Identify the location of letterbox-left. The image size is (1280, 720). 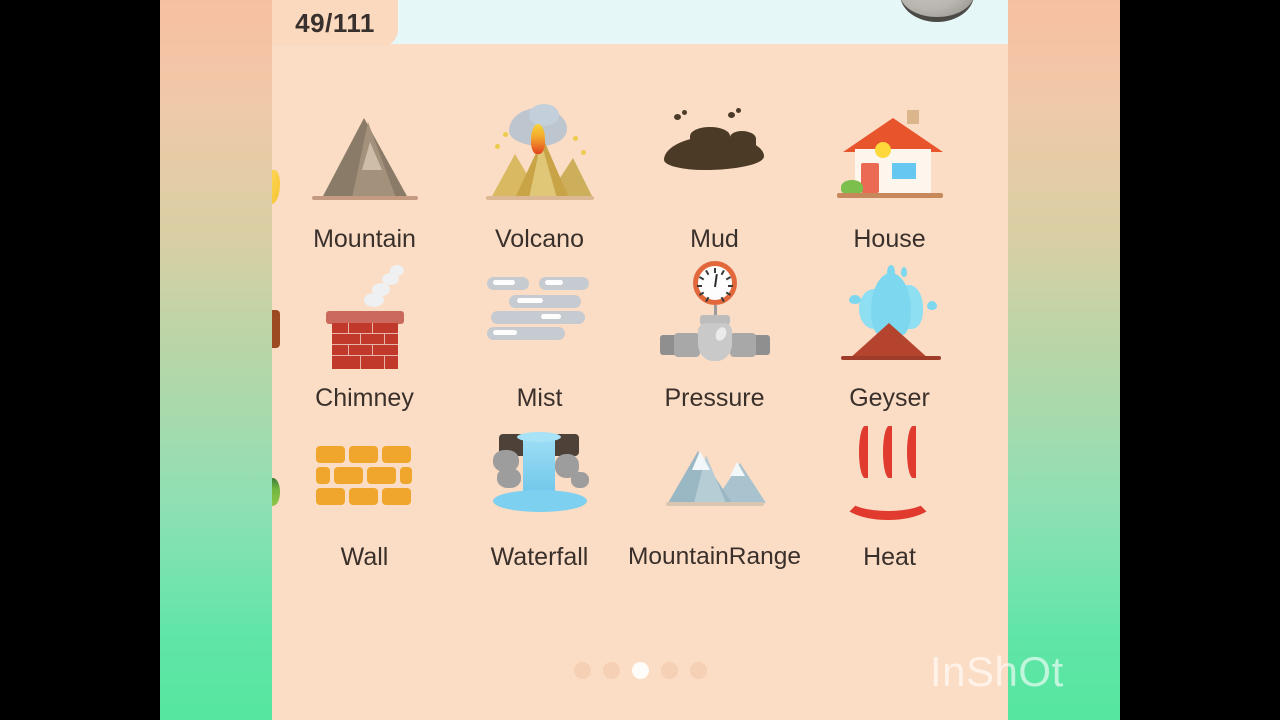
(80, 360).